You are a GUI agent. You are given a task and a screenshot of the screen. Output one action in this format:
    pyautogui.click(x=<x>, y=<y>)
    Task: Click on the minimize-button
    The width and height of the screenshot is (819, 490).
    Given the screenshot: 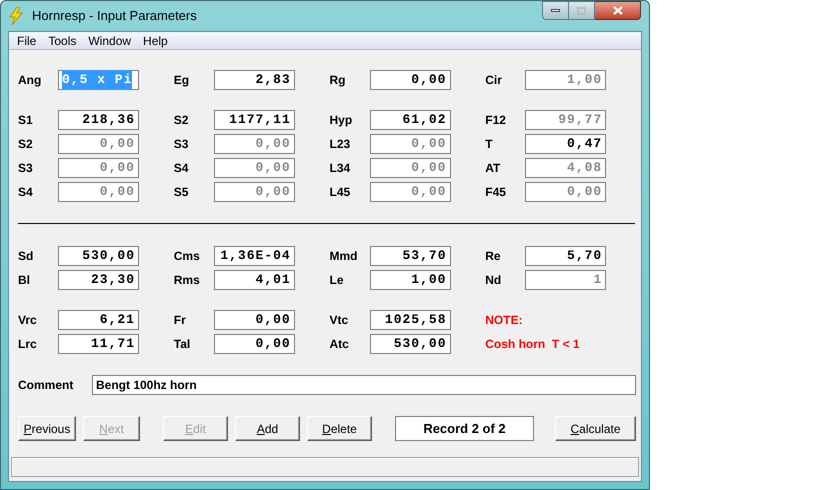 What is the action you would take?
    pyautogui.click(x=555, y=10)
    